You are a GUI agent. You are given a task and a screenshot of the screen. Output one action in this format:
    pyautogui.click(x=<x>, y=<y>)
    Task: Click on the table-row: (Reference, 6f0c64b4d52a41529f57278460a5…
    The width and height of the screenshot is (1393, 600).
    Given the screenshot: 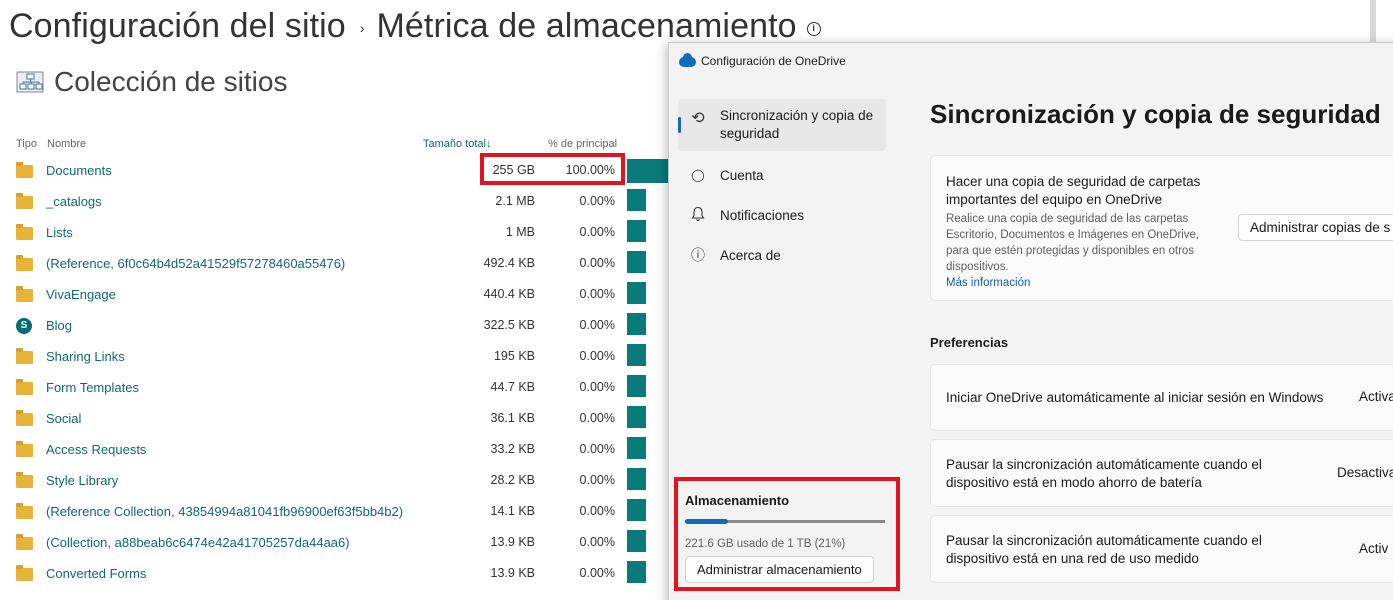 What is the action you would take?
    pyautogui.click(x=335, y=263)
    